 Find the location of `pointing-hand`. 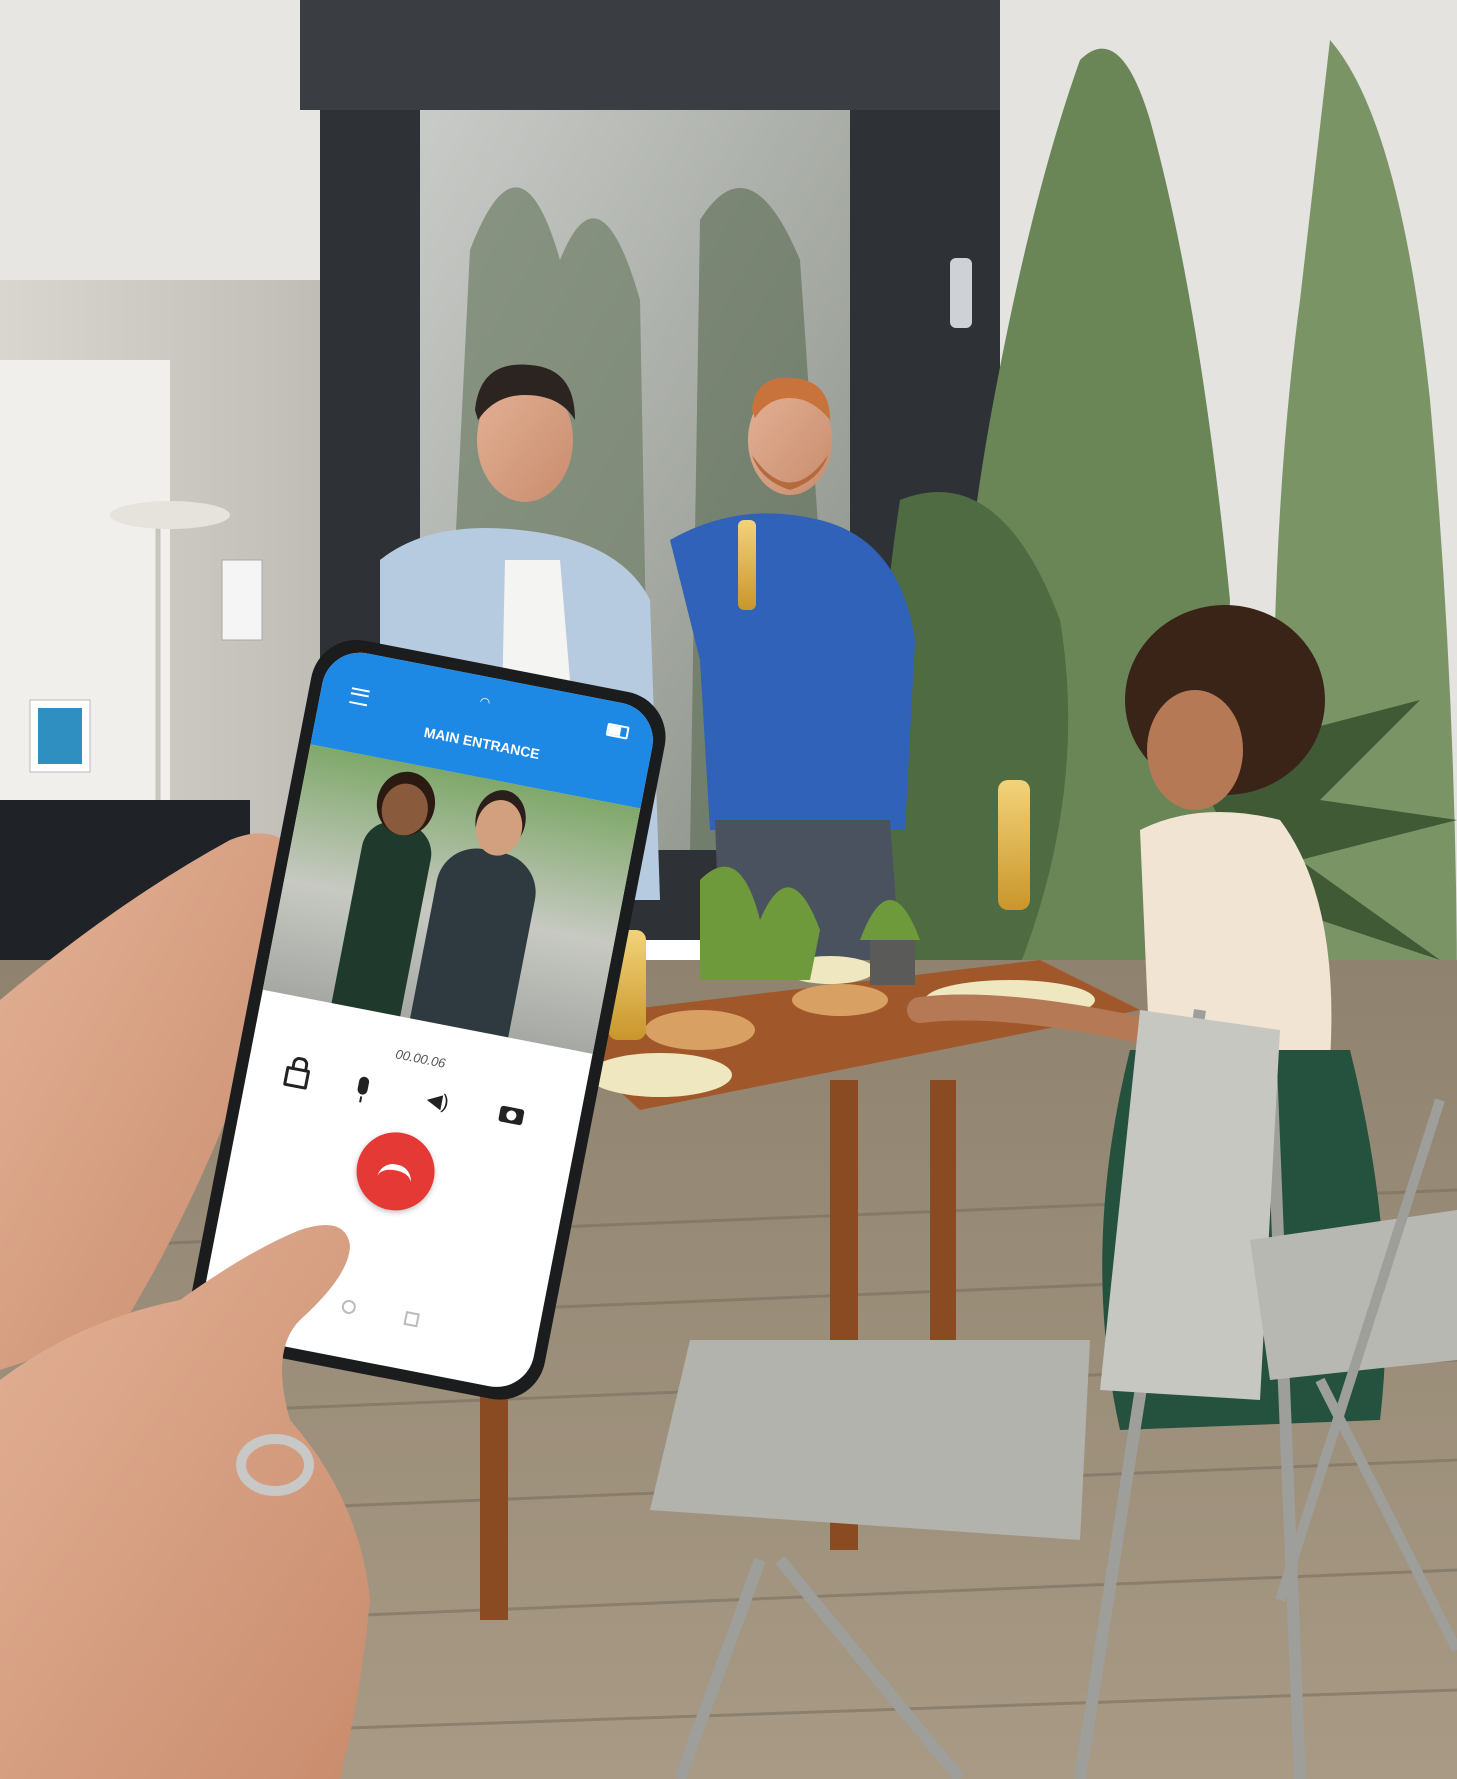

pointing-hand is located at coordinates (185, 1502).